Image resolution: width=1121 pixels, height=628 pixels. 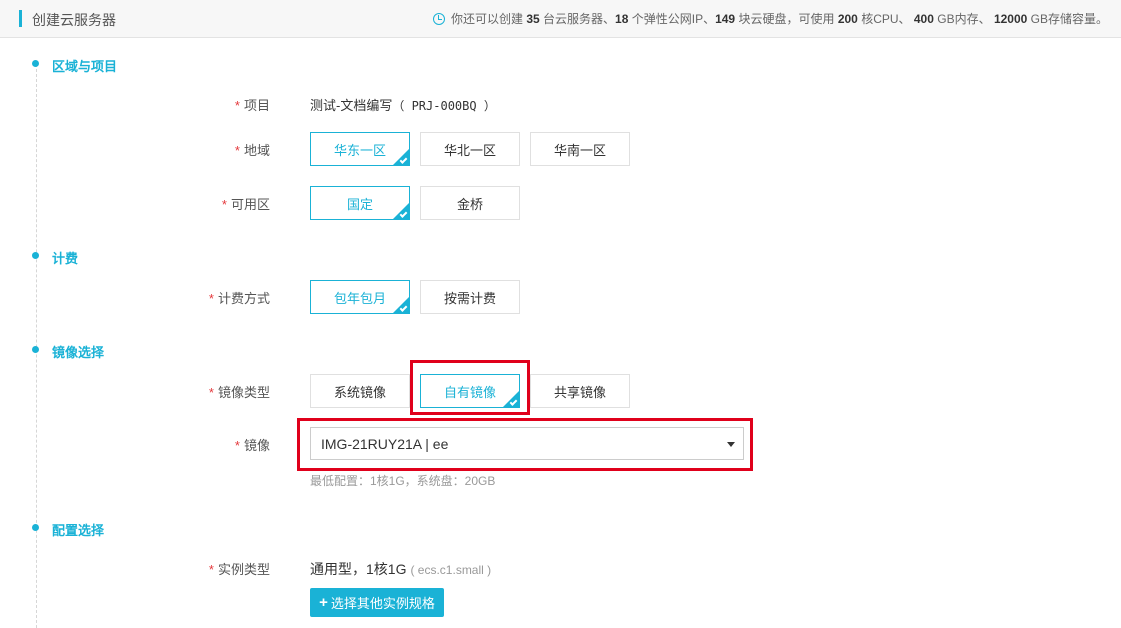 I want to click on project-value: 测试-文档编写（ PRJ-000BQ ）, so click(x=403, y=104).